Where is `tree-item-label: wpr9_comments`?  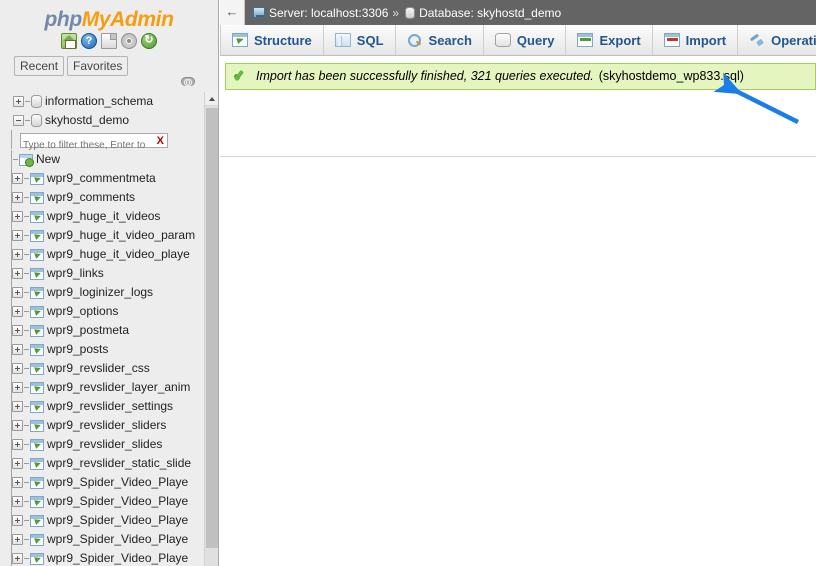 tree-item-label: wpr9_comments is located at coordinates (91, 197).